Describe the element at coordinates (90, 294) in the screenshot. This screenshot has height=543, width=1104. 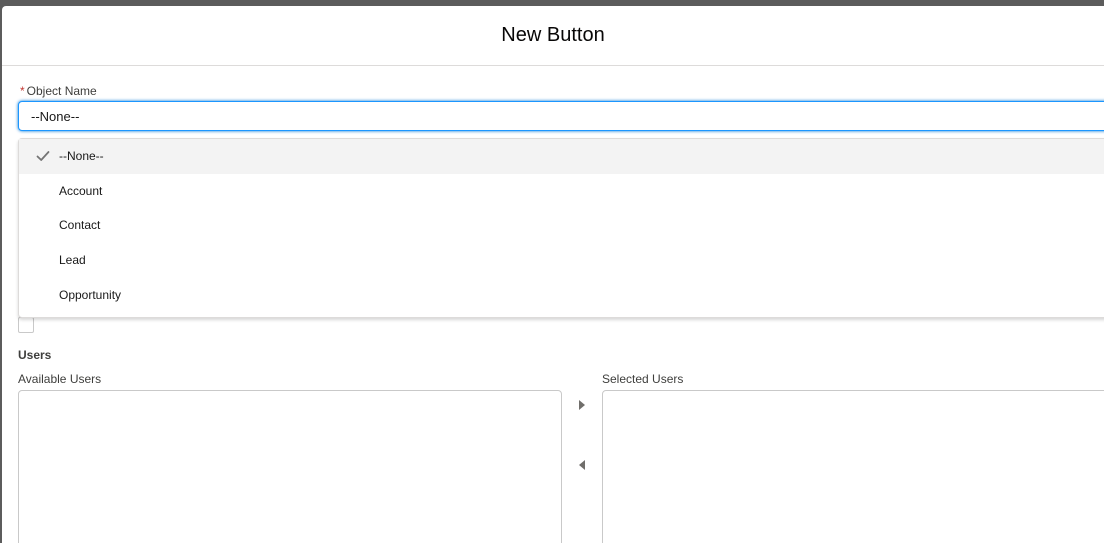
I see `option-label: Opportunity` at that location.